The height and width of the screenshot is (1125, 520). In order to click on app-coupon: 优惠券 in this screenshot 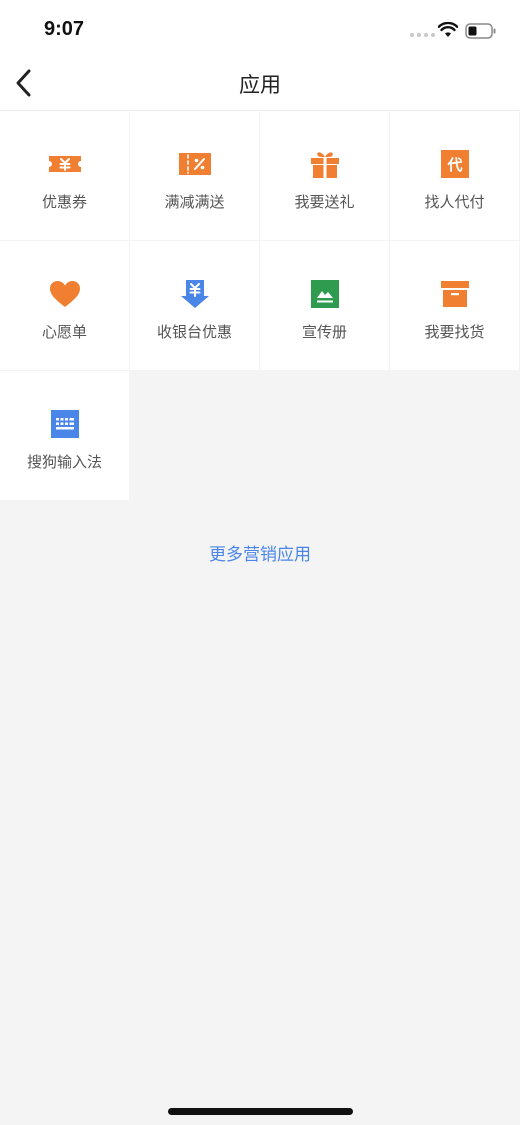, I will do `click(64, 175)`.